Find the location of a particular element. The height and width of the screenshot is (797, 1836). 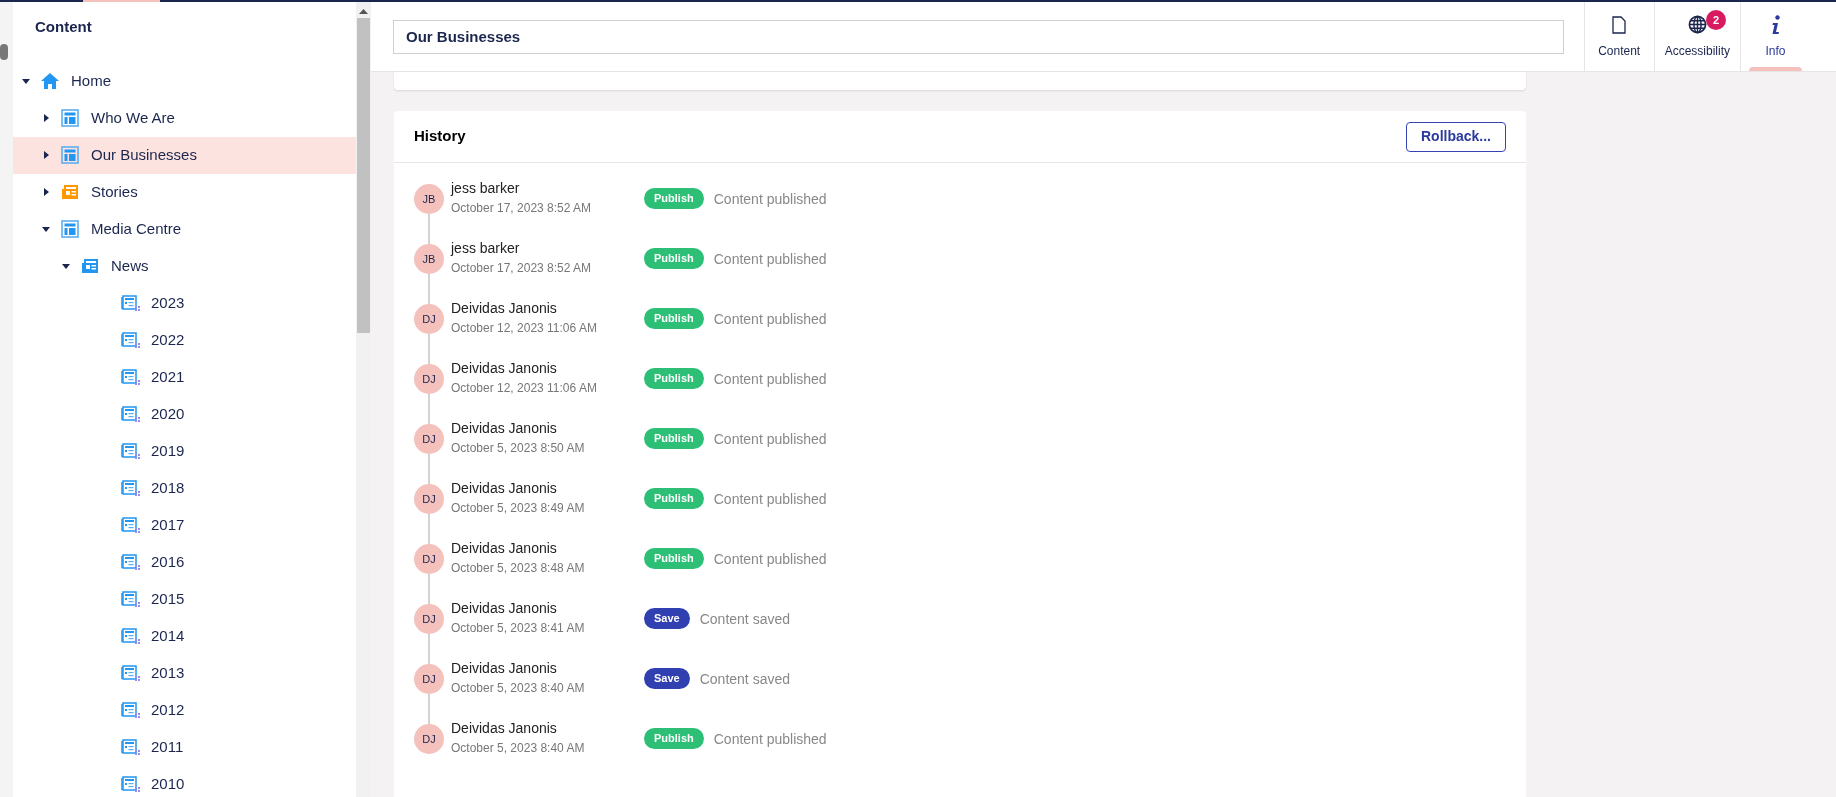

entry-date: October 5, 2023 8:41 AM is located at coordinates (518, 628).